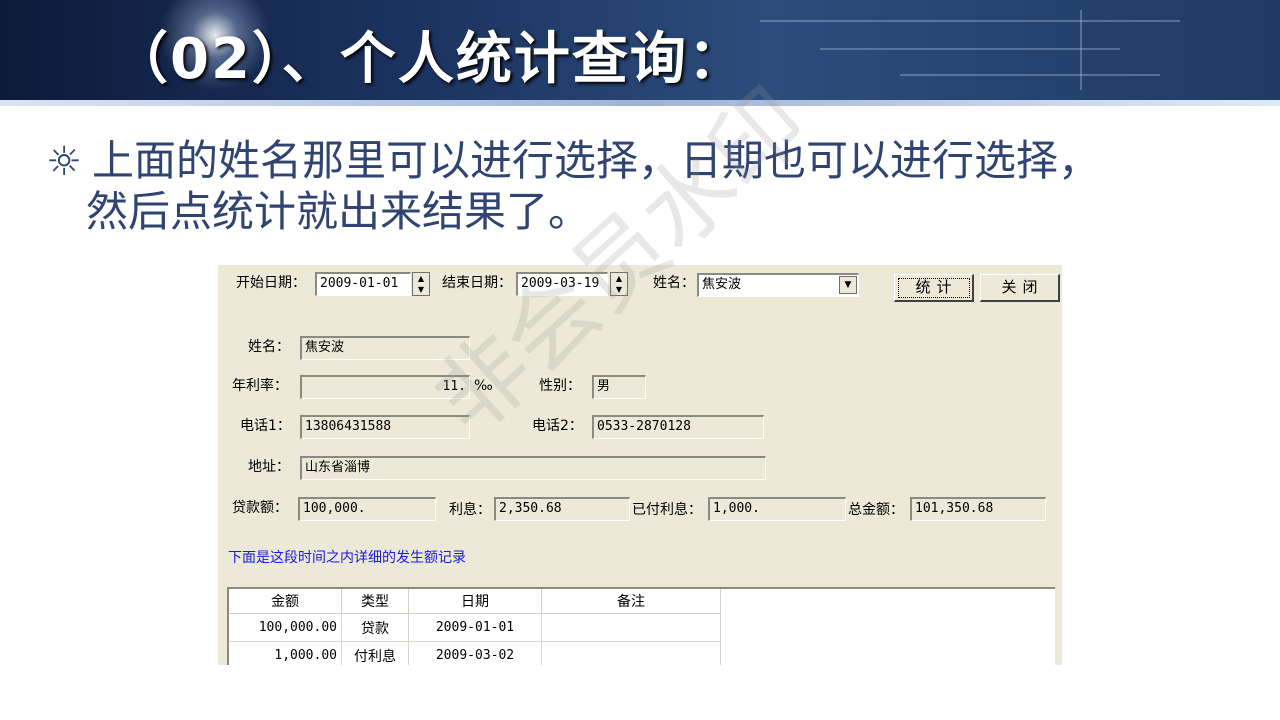 The image size is (1280, 720). I want to click on start-date-spinner: ▲ ▼, so click(421, 284).